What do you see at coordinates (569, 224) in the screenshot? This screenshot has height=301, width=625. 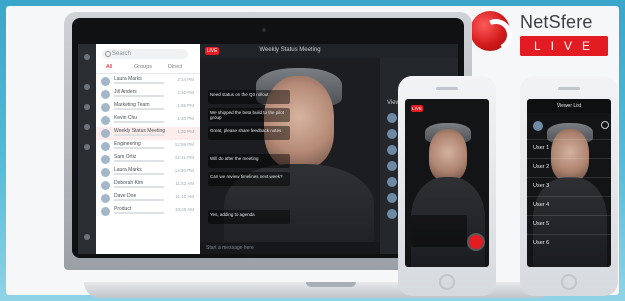 I see `viewer-list-item: User 5` at bounding box center [569, 224].